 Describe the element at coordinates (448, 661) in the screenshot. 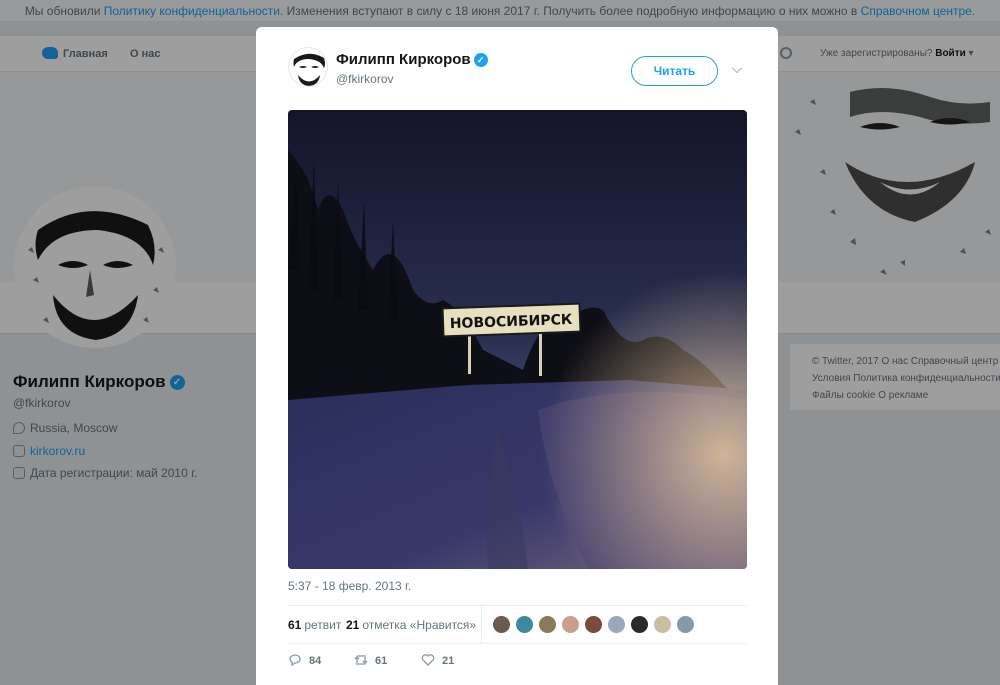

I see `like-count: 21` at that location.